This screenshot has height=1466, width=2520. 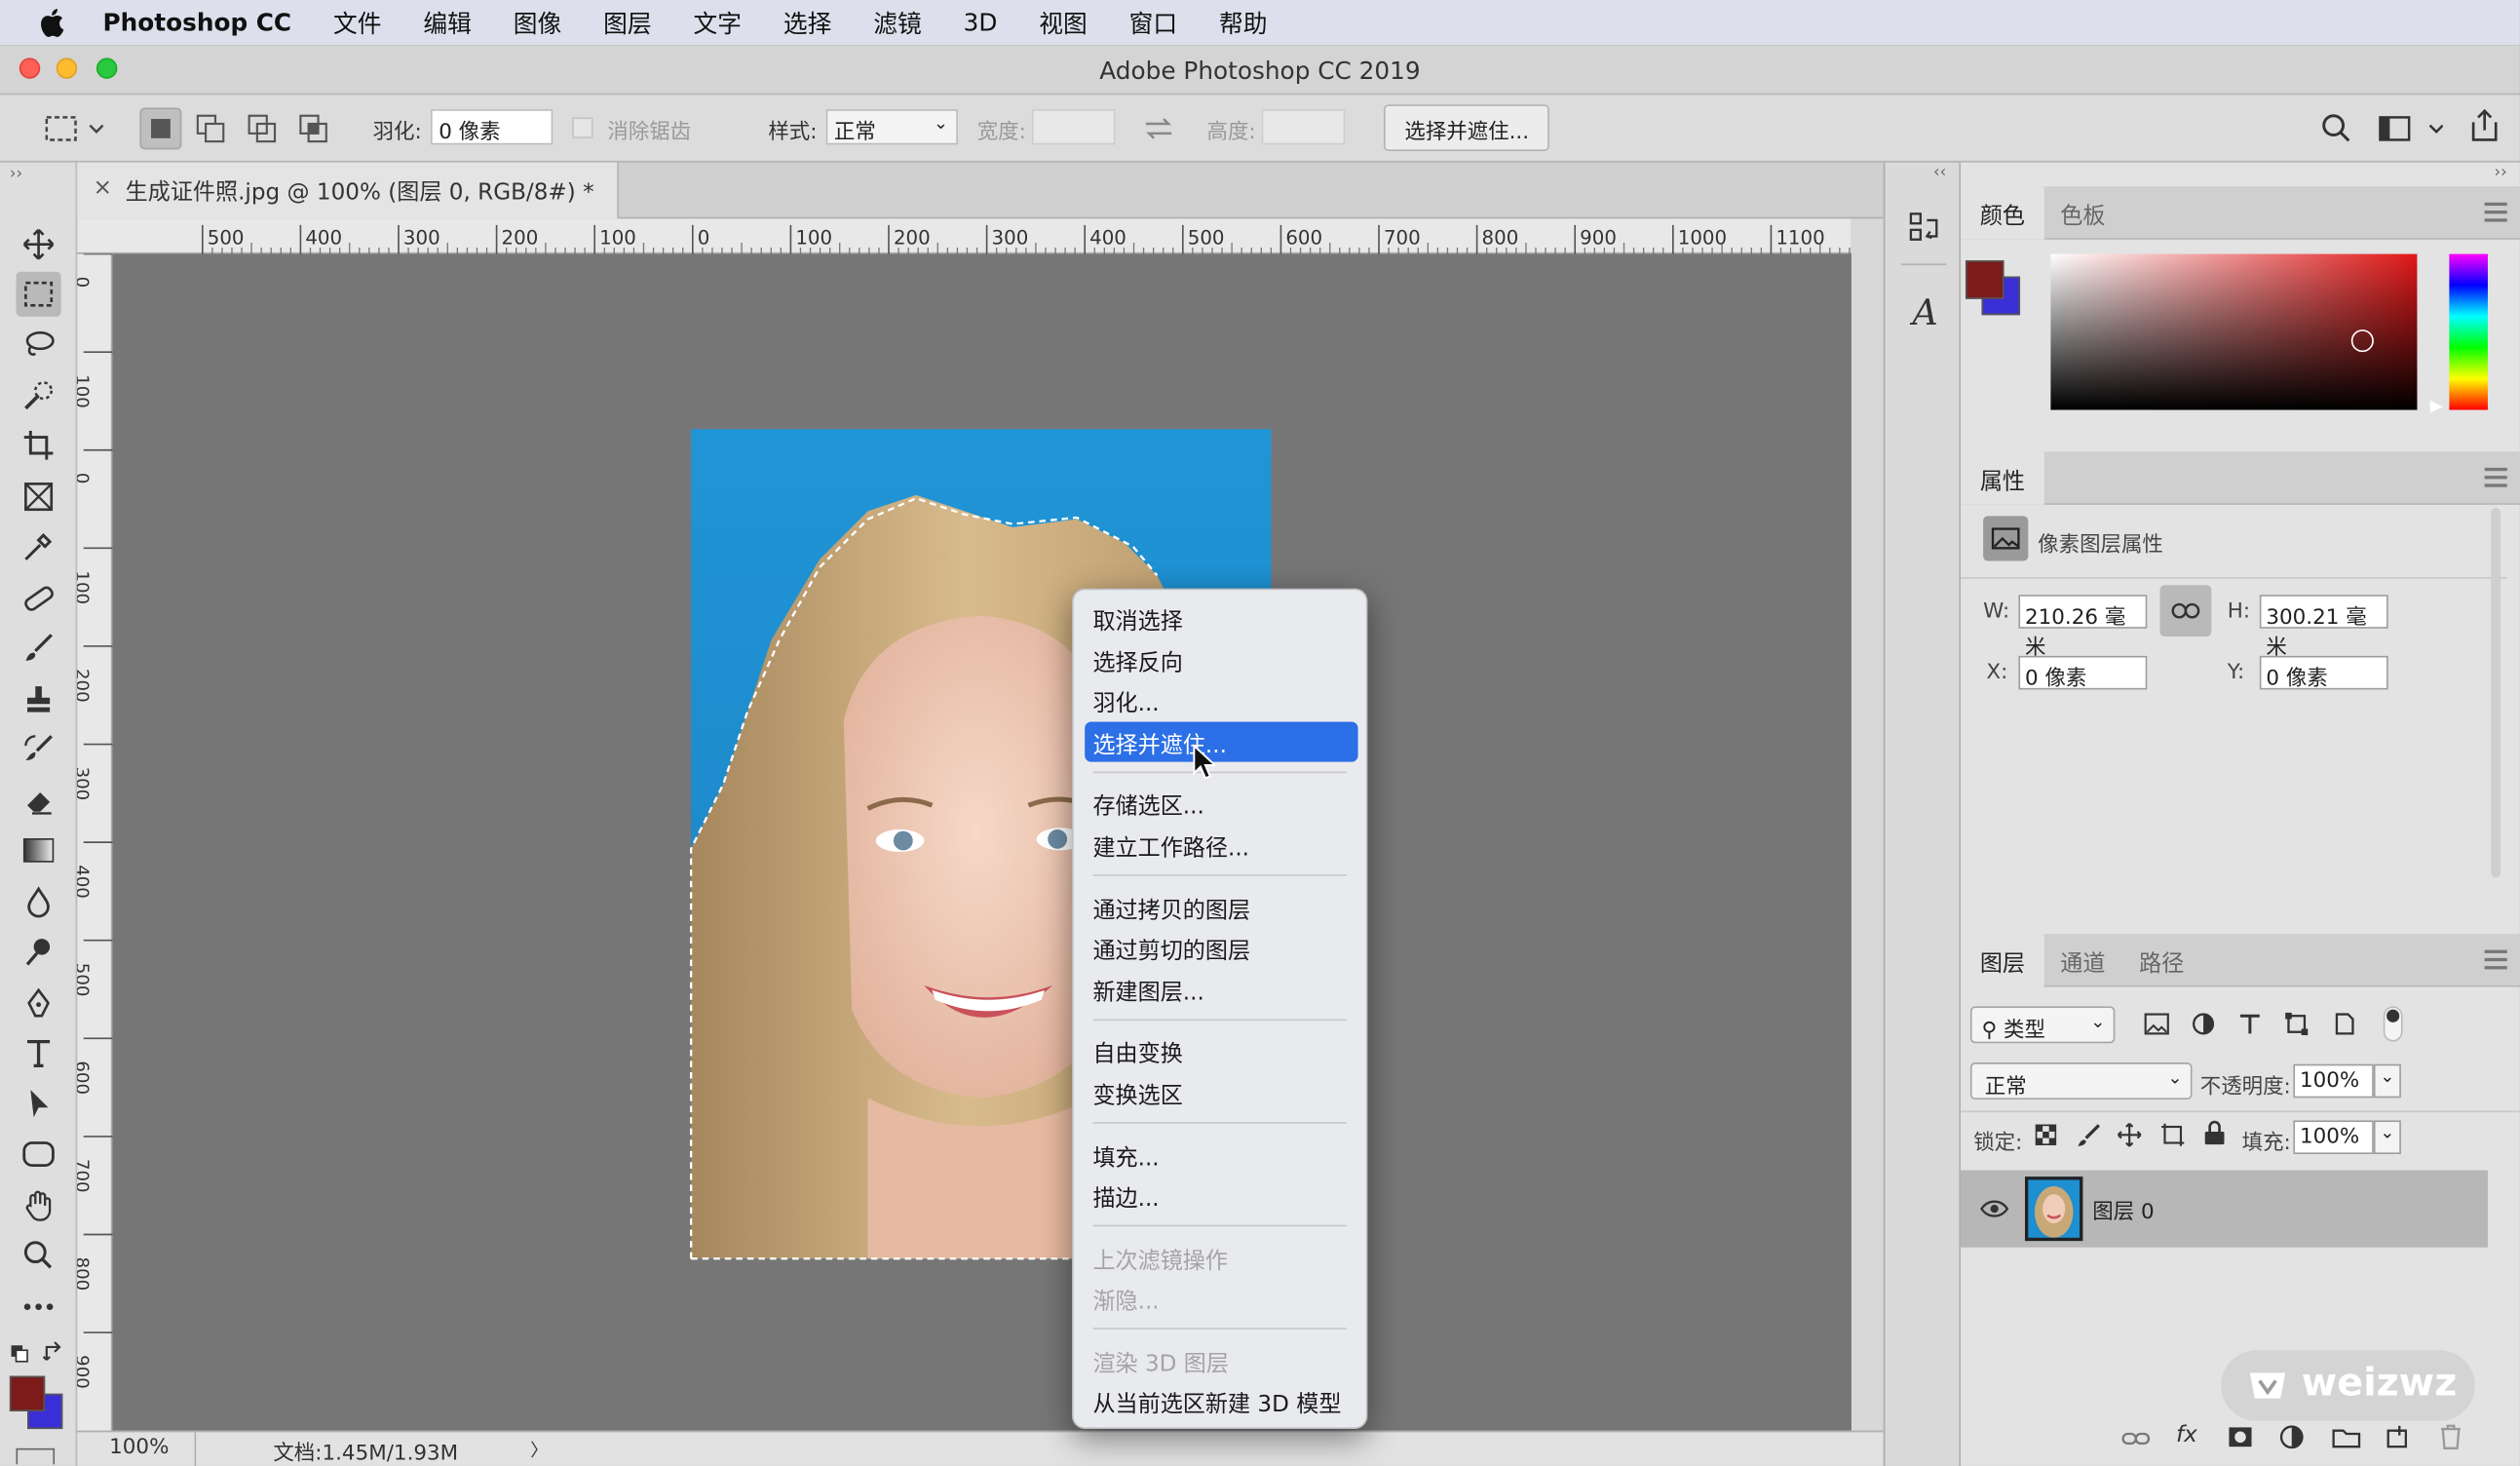 What do you see at coordinates (627, 23) in the screenshot?
I see `menu-layer: 图层` at bounding box center [627, 23].